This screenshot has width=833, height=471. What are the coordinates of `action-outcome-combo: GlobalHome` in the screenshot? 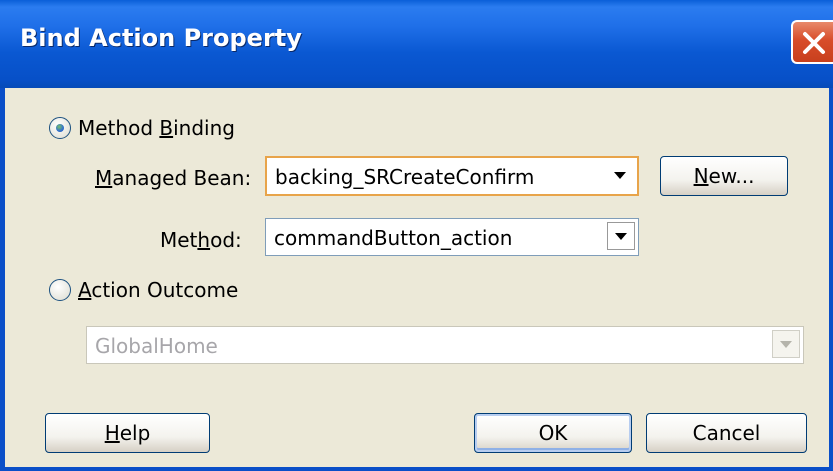 It's located at (445, 345).